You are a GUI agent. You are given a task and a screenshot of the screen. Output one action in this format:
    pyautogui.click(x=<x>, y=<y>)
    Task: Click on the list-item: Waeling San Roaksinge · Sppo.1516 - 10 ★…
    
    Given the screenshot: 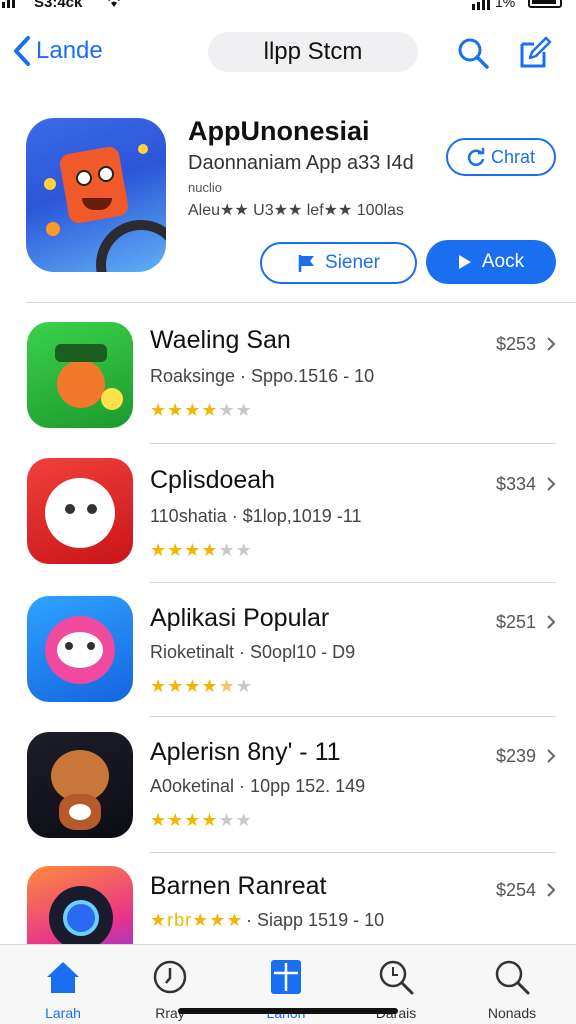 What is the action you would take?
    pyautogui.click(x=288, y=375)
    